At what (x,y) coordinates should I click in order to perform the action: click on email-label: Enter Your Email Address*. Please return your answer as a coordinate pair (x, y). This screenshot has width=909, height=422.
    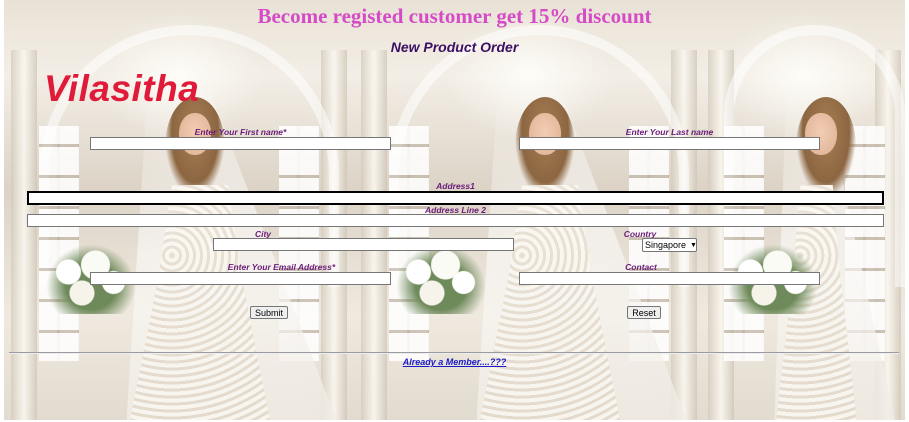
    Looking at the image, I should click on (281, 267).